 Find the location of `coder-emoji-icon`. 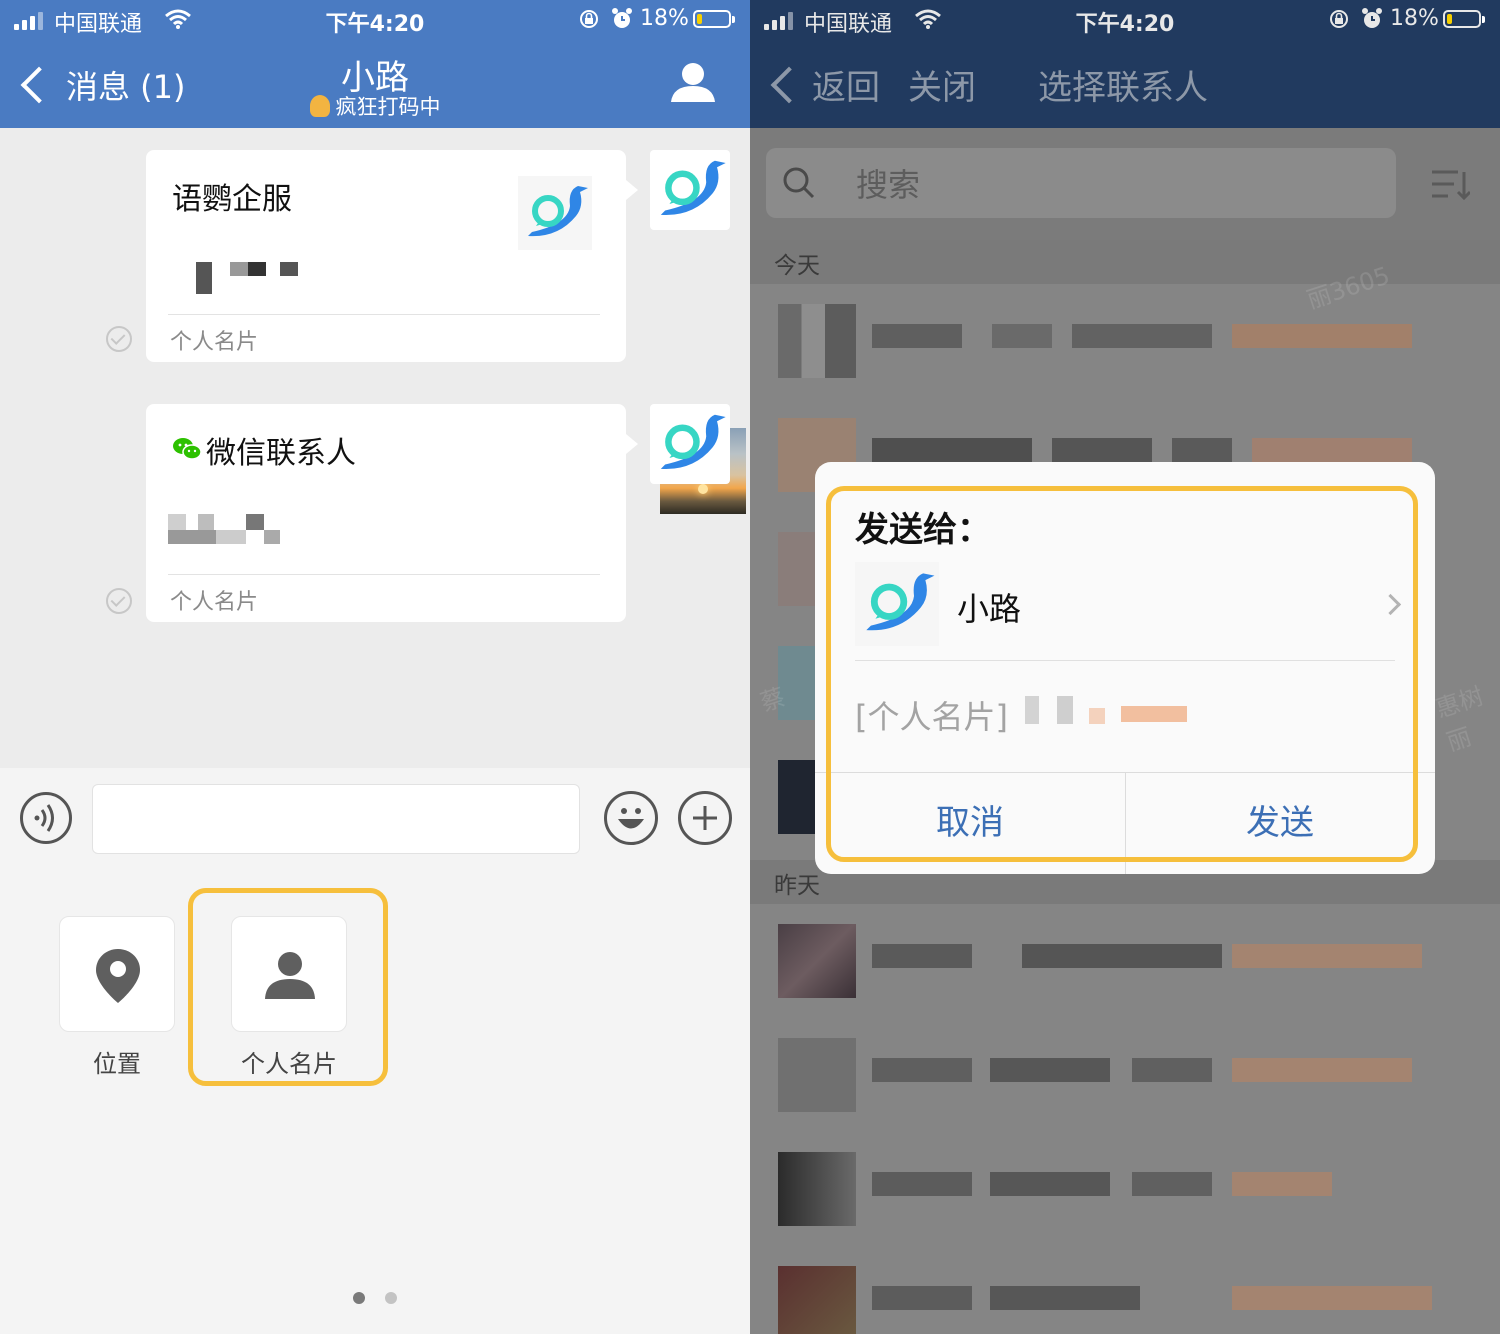

coder-emoji-icon is located at coordinates (319, 106).